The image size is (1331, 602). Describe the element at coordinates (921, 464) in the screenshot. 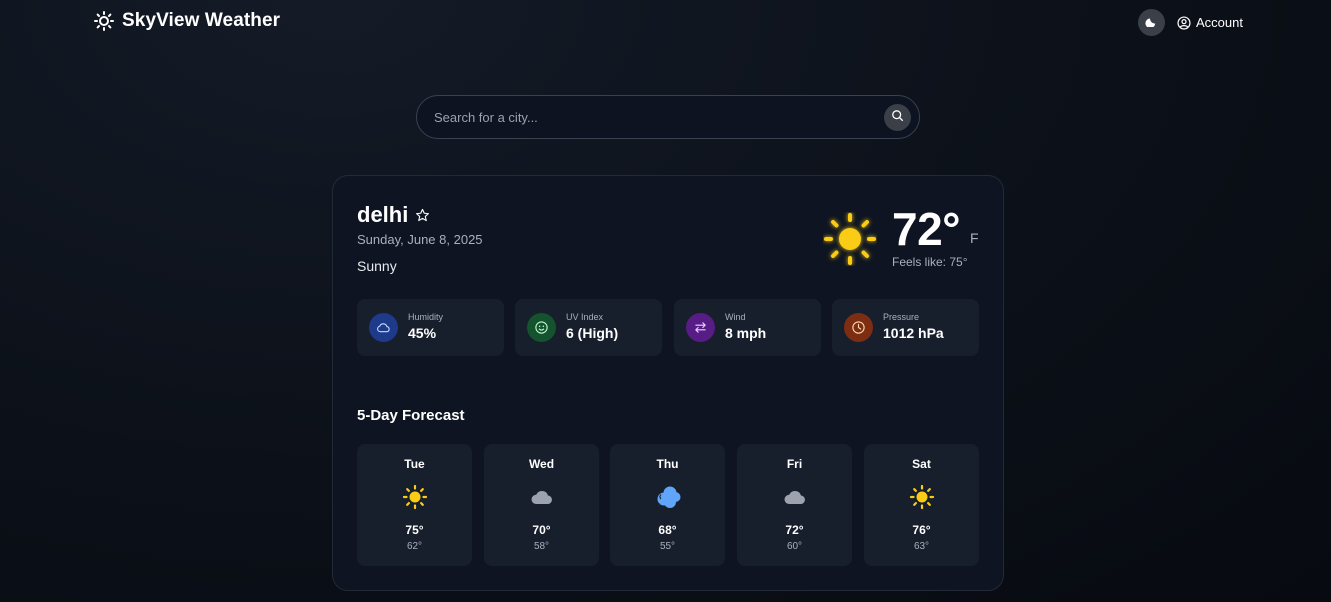

I see `forecast-day-name: Sat` at that location.